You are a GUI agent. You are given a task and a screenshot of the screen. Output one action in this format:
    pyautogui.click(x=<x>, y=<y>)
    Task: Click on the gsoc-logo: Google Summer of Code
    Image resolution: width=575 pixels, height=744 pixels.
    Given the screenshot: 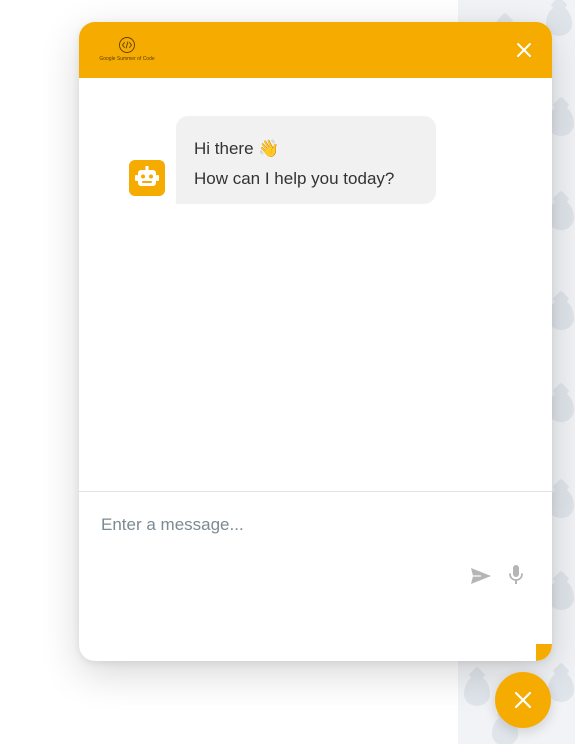 What is the action you would take?
    pyautogui.click(x=127, y=52)
    